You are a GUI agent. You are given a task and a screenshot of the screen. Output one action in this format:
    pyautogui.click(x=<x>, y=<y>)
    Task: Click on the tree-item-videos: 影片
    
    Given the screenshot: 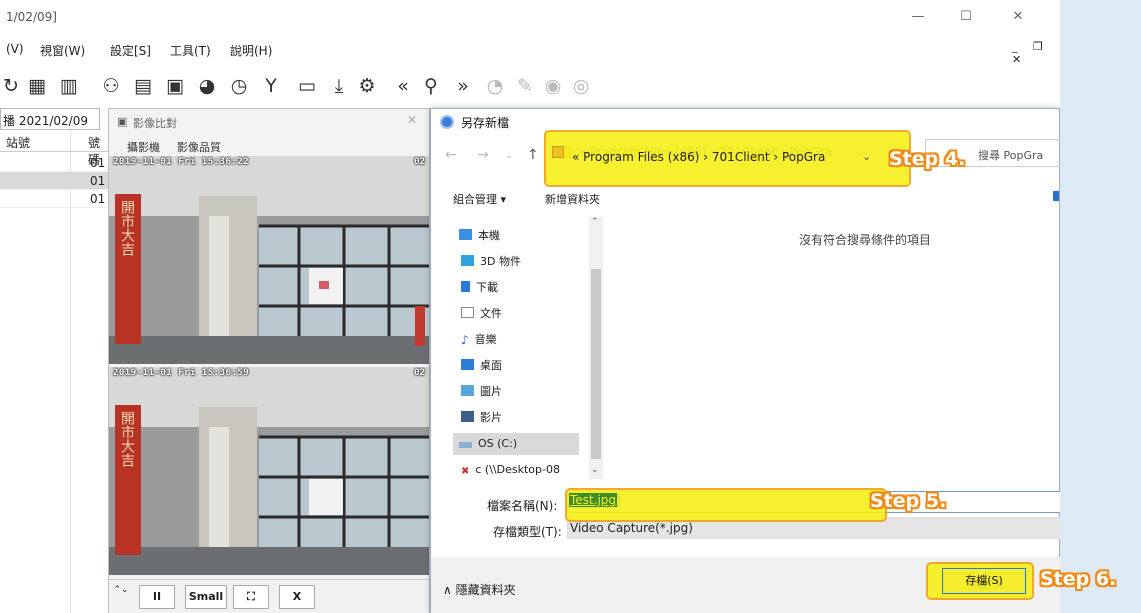 What is the action you would take?
    pyautogui.click(x=481, y=417)
    